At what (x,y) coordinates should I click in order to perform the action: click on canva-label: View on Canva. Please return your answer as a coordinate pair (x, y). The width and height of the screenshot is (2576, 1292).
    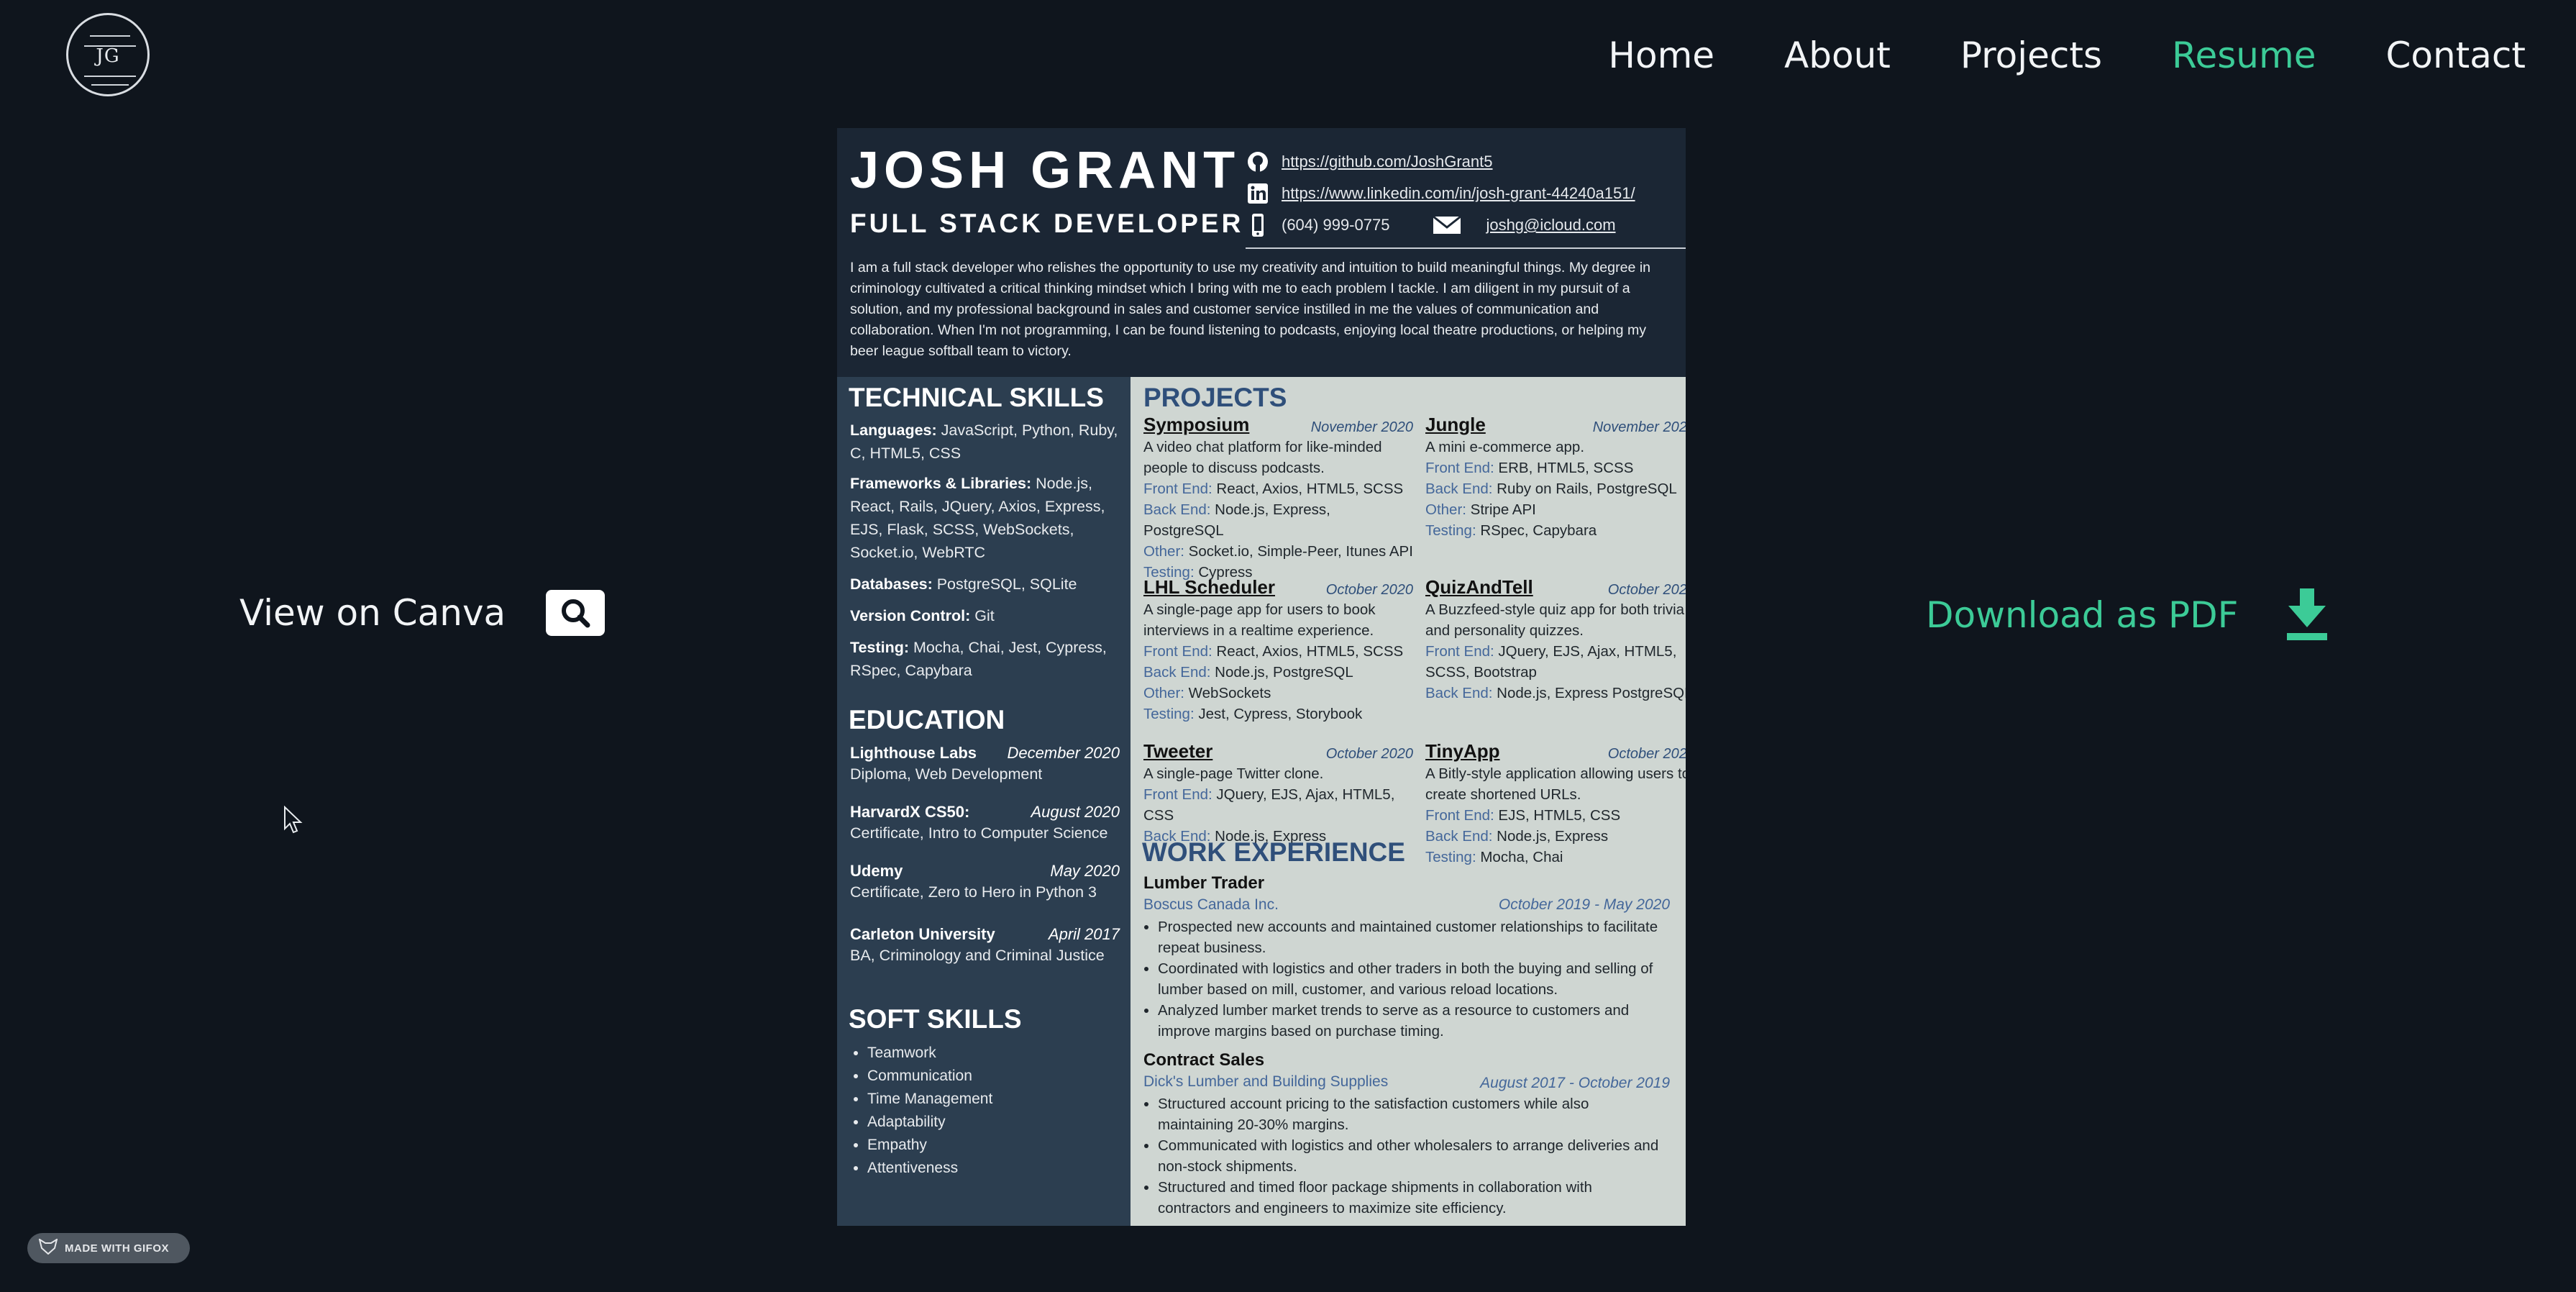
    Looking at the image, I should click on (372, 613).